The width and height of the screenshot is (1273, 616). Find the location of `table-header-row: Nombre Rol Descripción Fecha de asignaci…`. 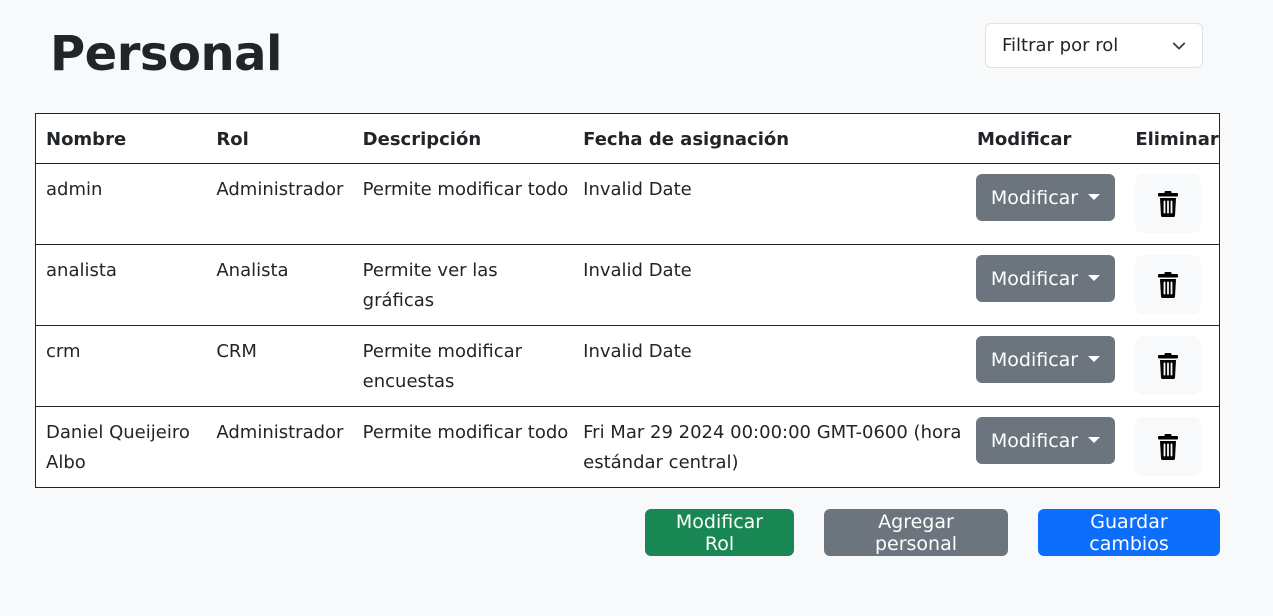

table-header-row: Nombre Rol Descripción Fecha de asignaci… is located at coordinates (627, 138).